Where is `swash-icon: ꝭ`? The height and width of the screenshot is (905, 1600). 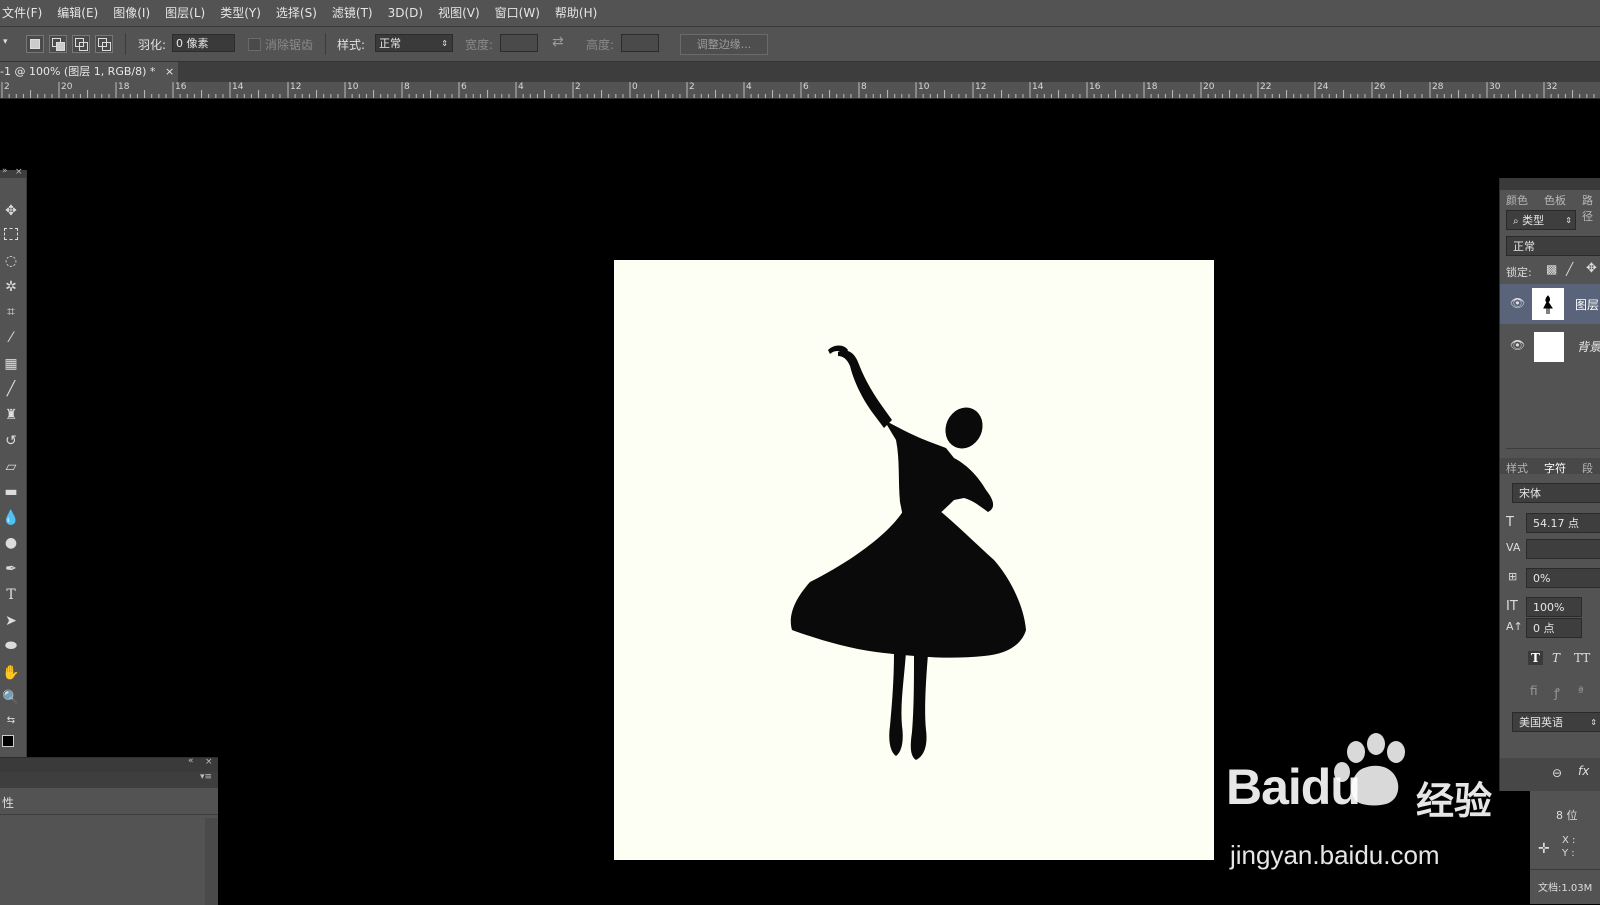 swash-icon: ꝭ is located at coordinates (1557, 692).